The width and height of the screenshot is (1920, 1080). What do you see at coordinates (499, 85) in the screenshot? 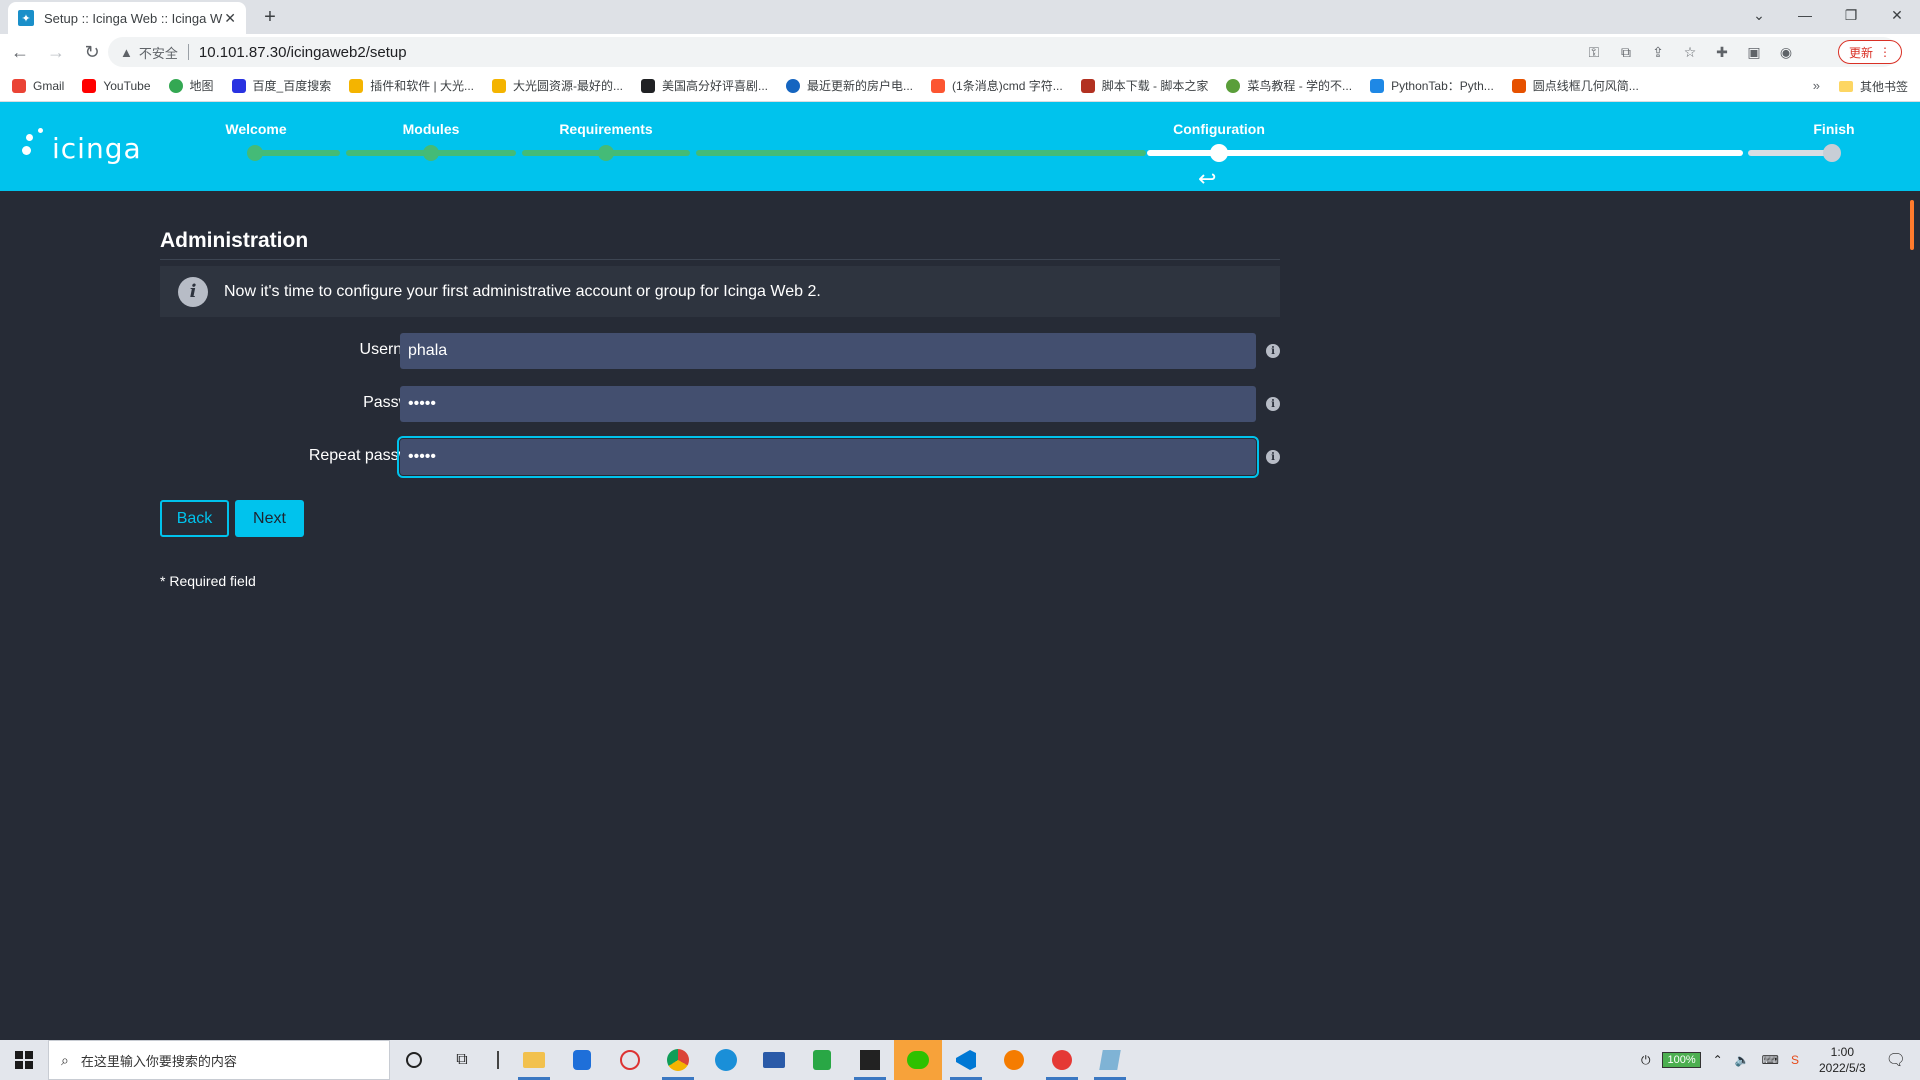
I see `leaf-icon` at bounding box center [499, 85].